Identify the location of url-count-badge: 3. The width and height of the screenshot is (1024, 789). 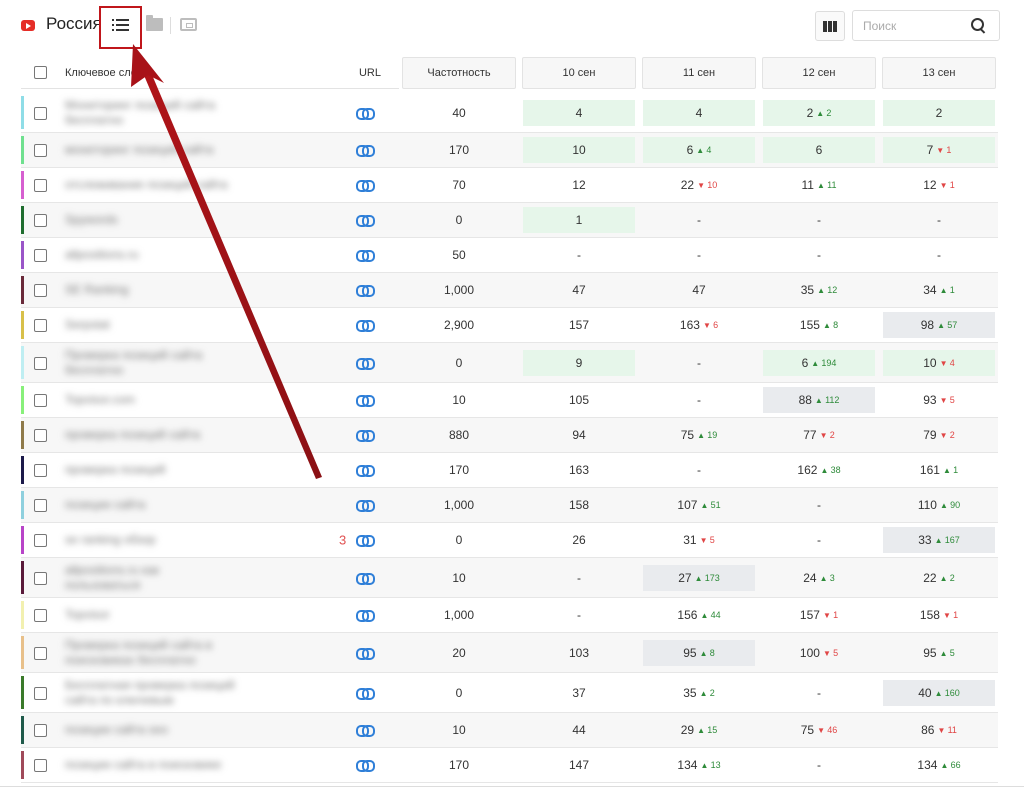
(342, 540).